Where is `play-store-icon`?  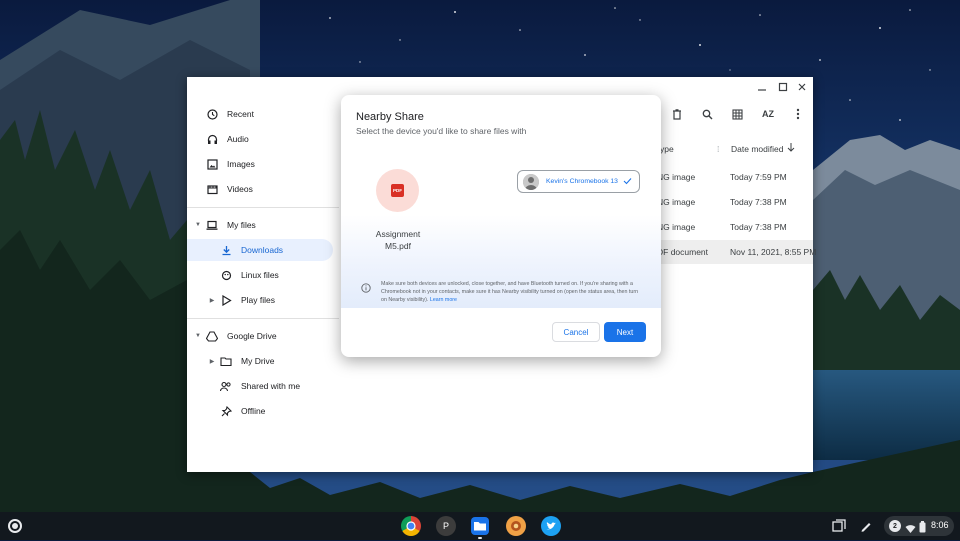
play-store-icon is located at coordinates (226, 300).